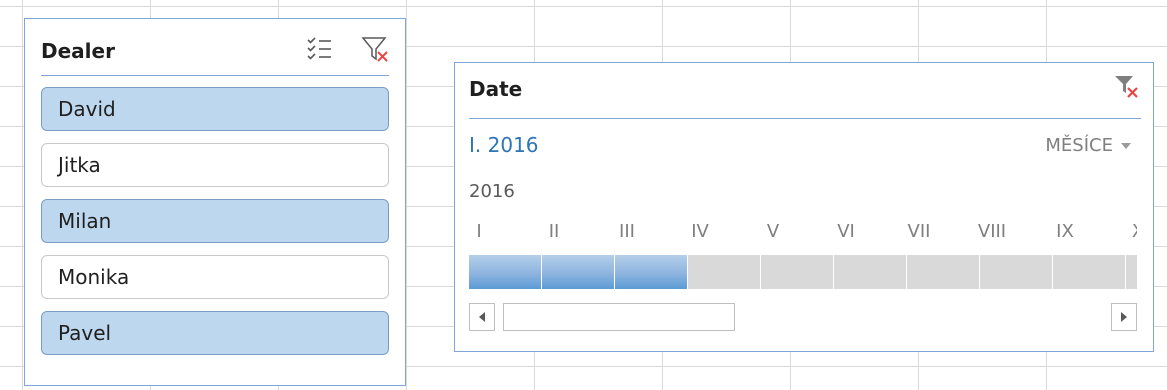 The image size is (1167, 390). What do you see at coordinates (1079, 145) in the screenshot?
I see `timeline-level-label: MĚSÍCE` at bounding box center [1079, 145].